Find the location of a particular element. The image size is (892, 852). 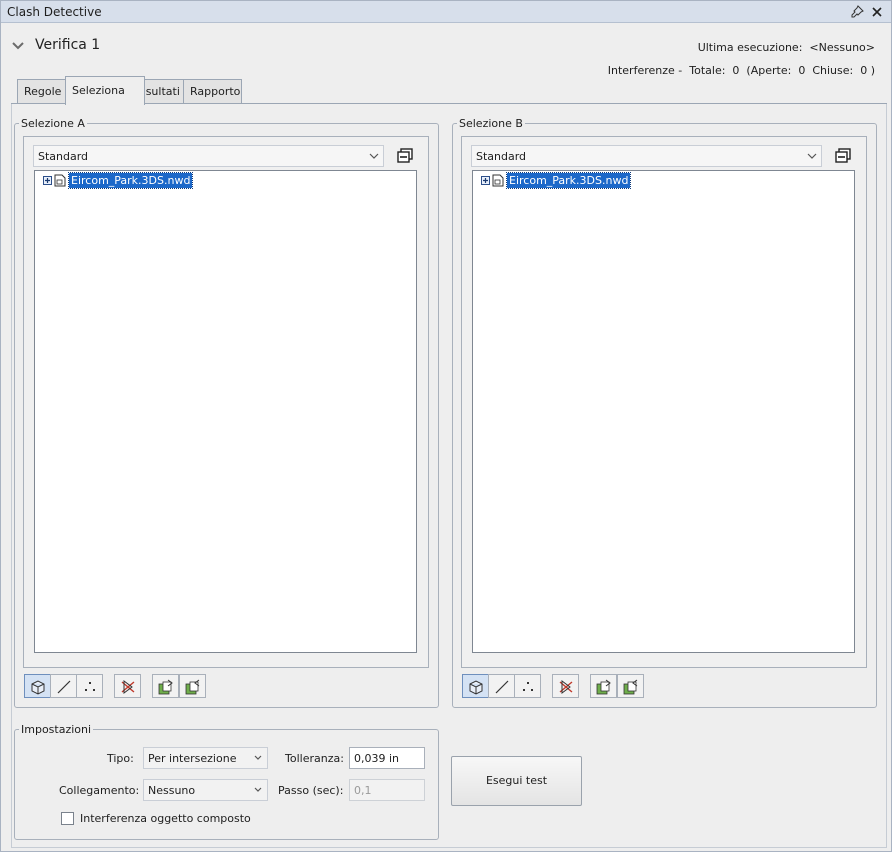

selection-b-title: Selezione B is located at coordinates (491, 123).